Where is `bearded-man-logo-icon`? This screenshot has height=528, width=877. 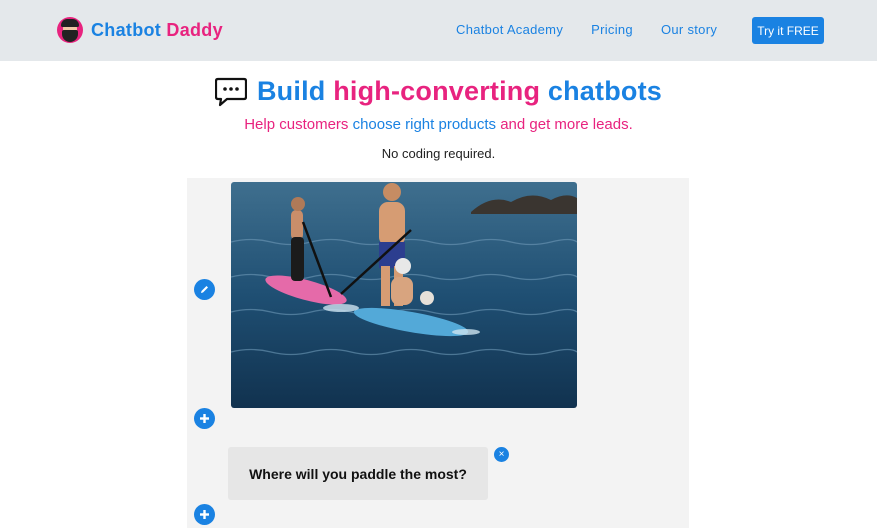
bearded-man-logo-icon is located at coordinates (70, 30).